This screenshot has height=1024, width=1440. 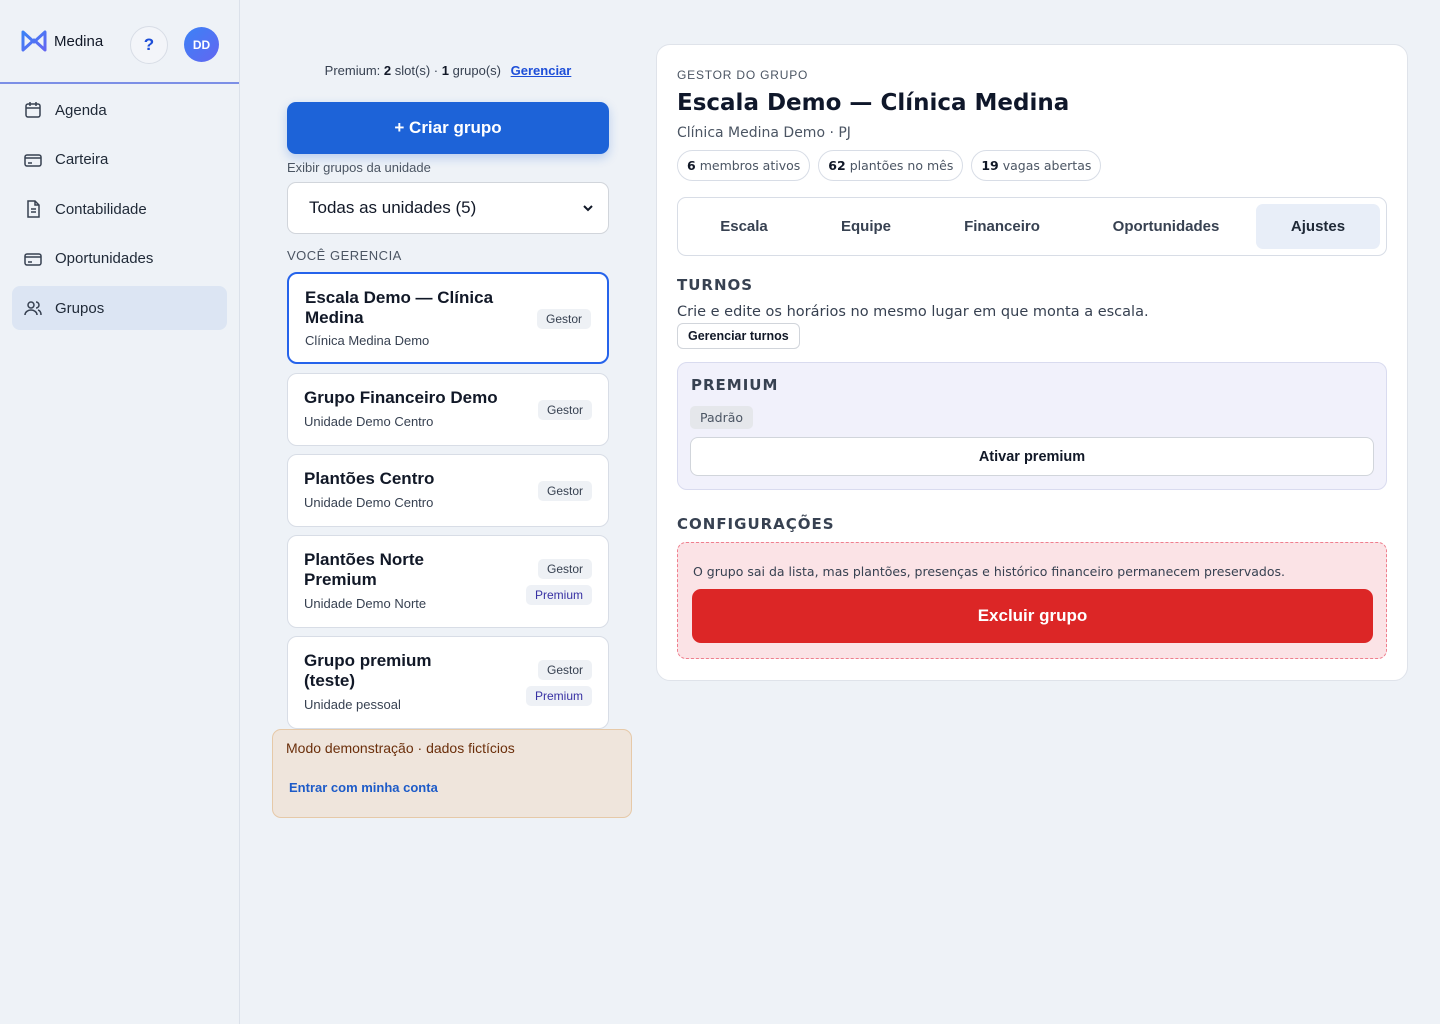 What do you see at coordinates (33, 110) in the screenshot?
I see `calendar-icon` at bounding box center [33, 110].